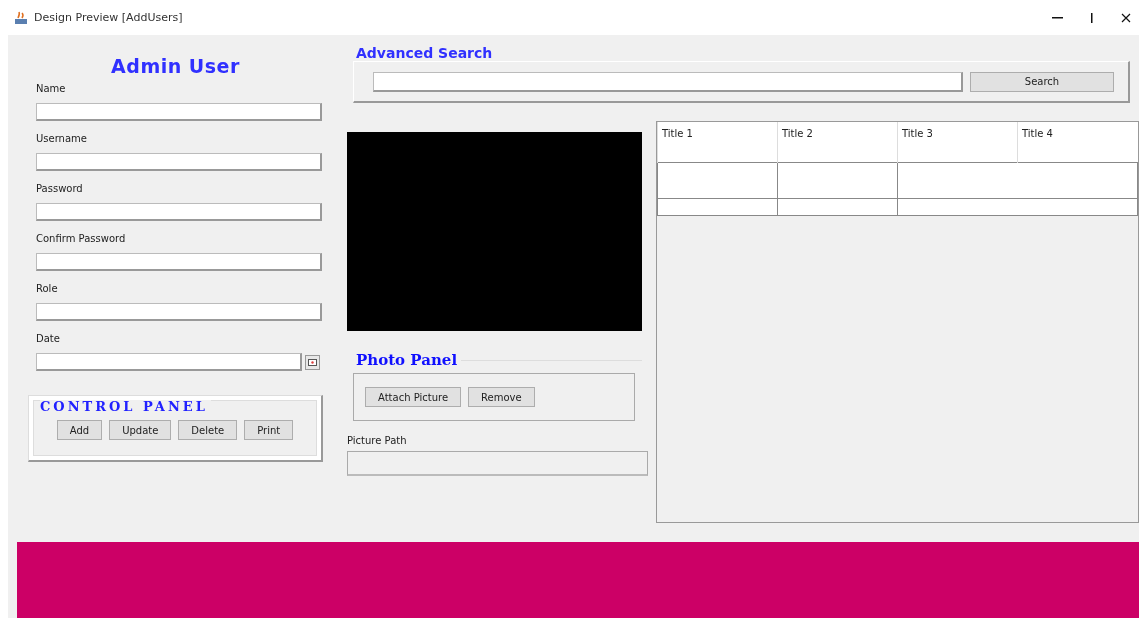 This screenshot has width=1139, height=618. What do you see at coordinates (108, 17) in the screenshot?
I see `window-title: Design Preview [AddUsers]` at bounding box center [108, 17].